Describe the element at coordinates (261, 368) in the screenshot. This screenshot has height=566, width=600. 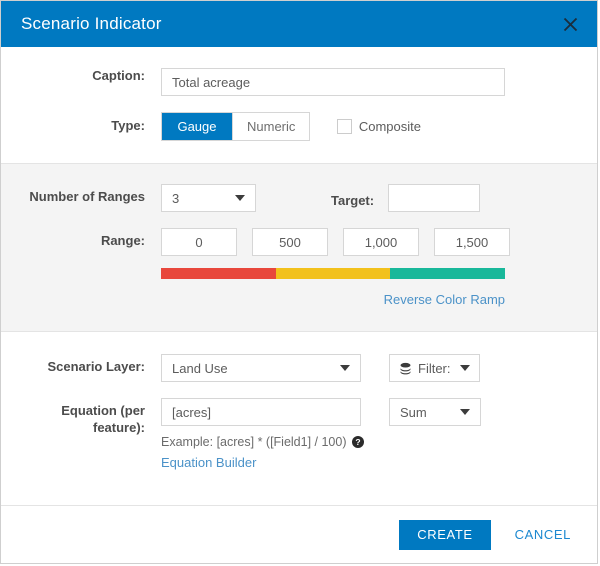
I see `scenario-layer-select: Land Use` at that location.